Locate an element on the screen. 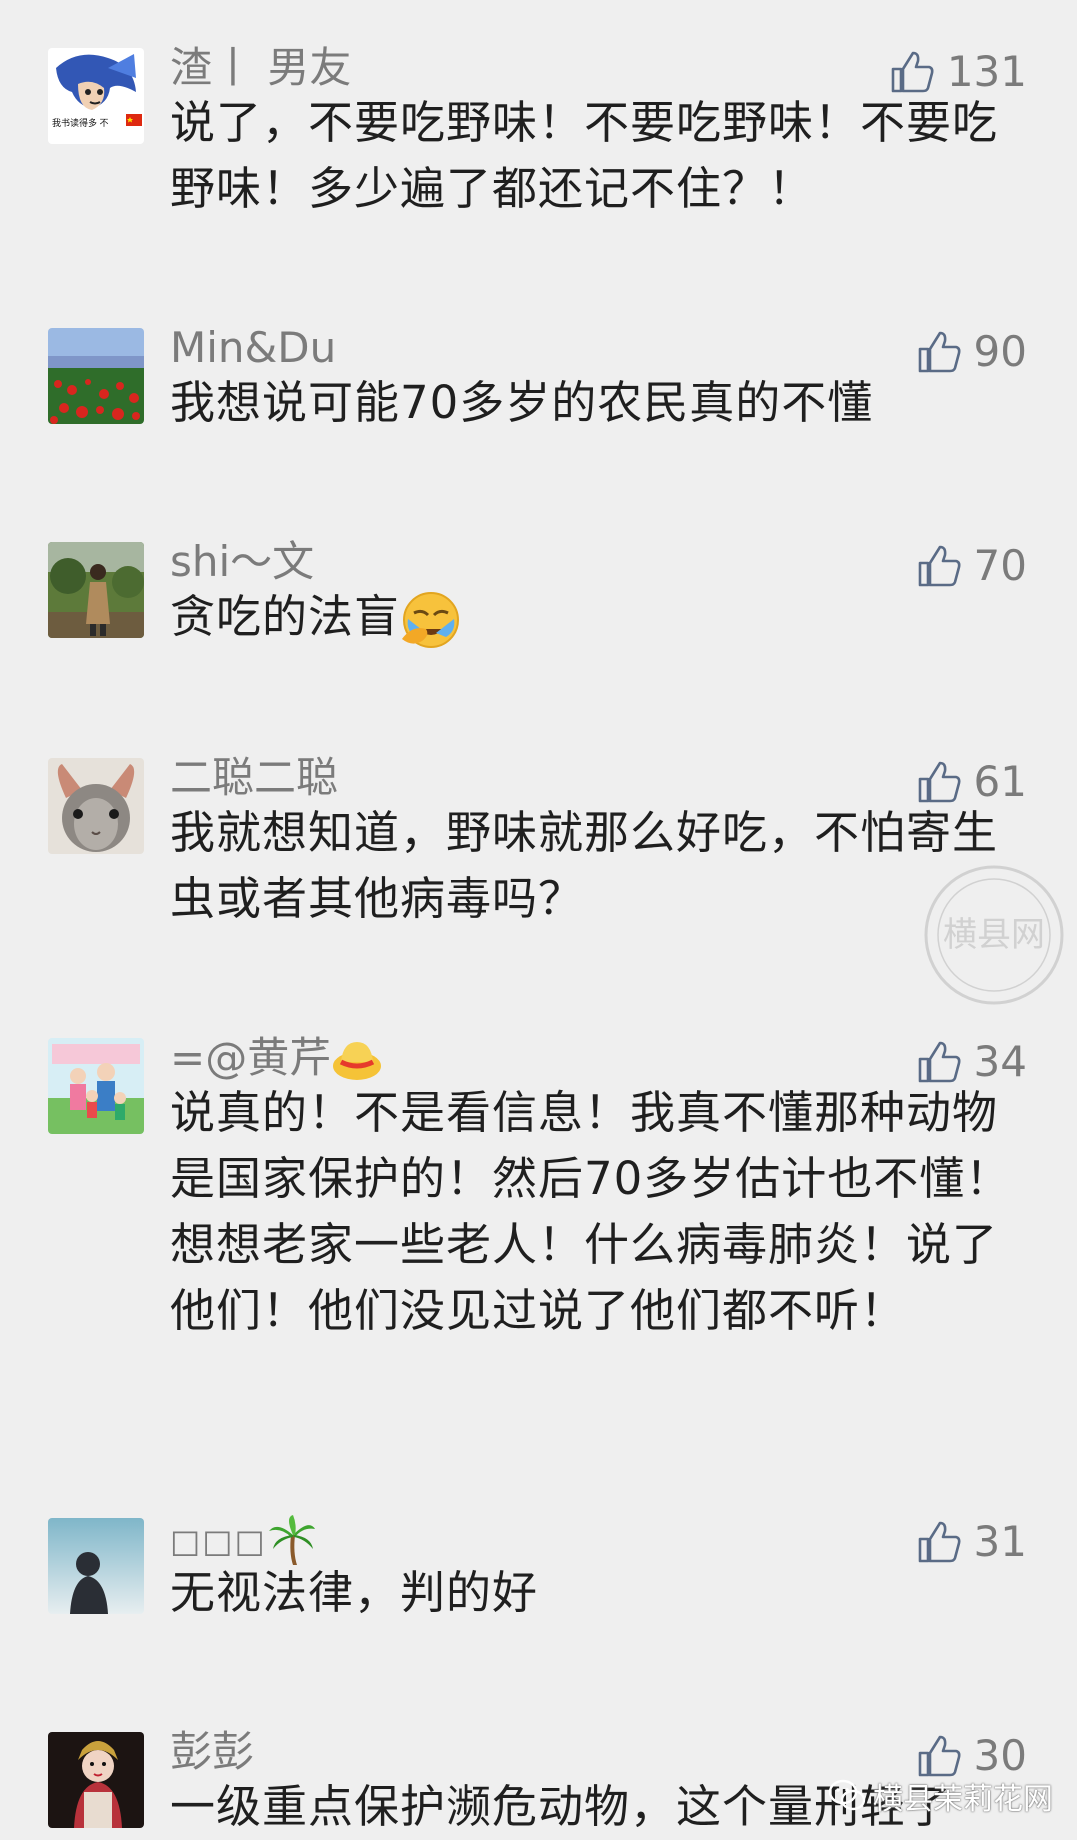  palm-tree-emoji-icon is located at coordinates (291, 1539).